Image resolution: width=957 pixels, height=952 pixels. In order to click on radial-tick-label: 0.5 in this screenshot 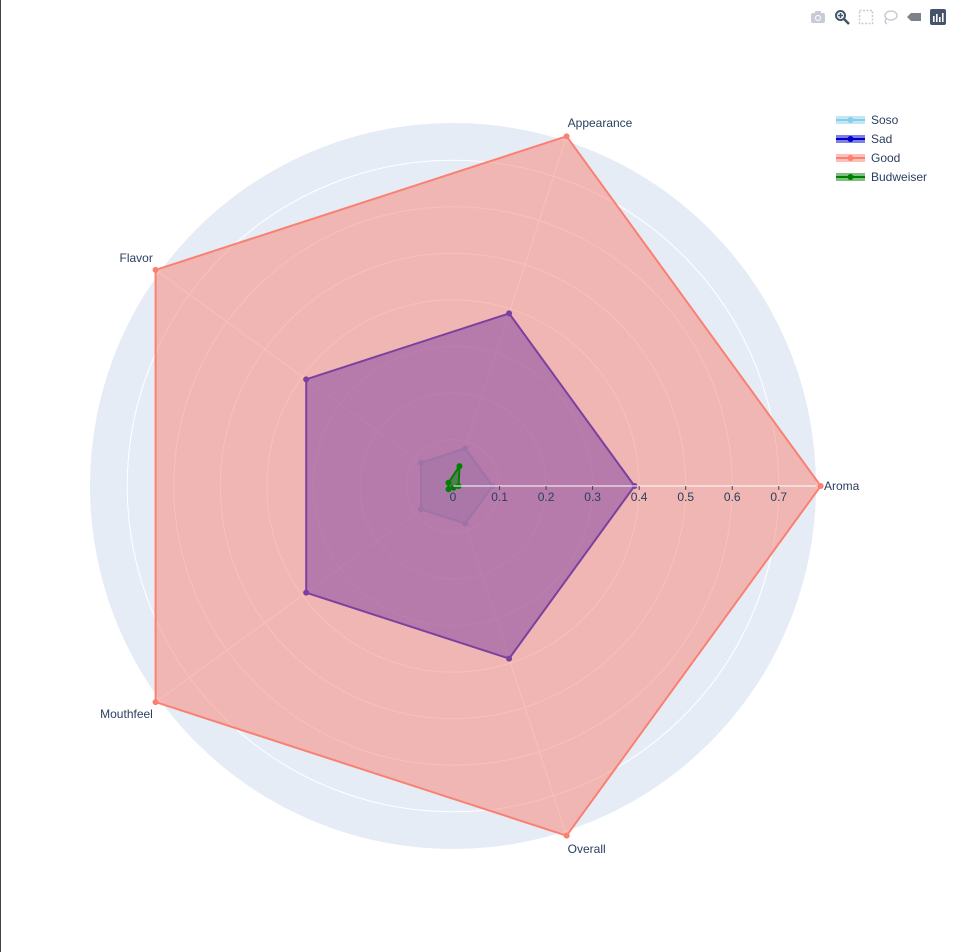, I will do `click(685, 497)`.